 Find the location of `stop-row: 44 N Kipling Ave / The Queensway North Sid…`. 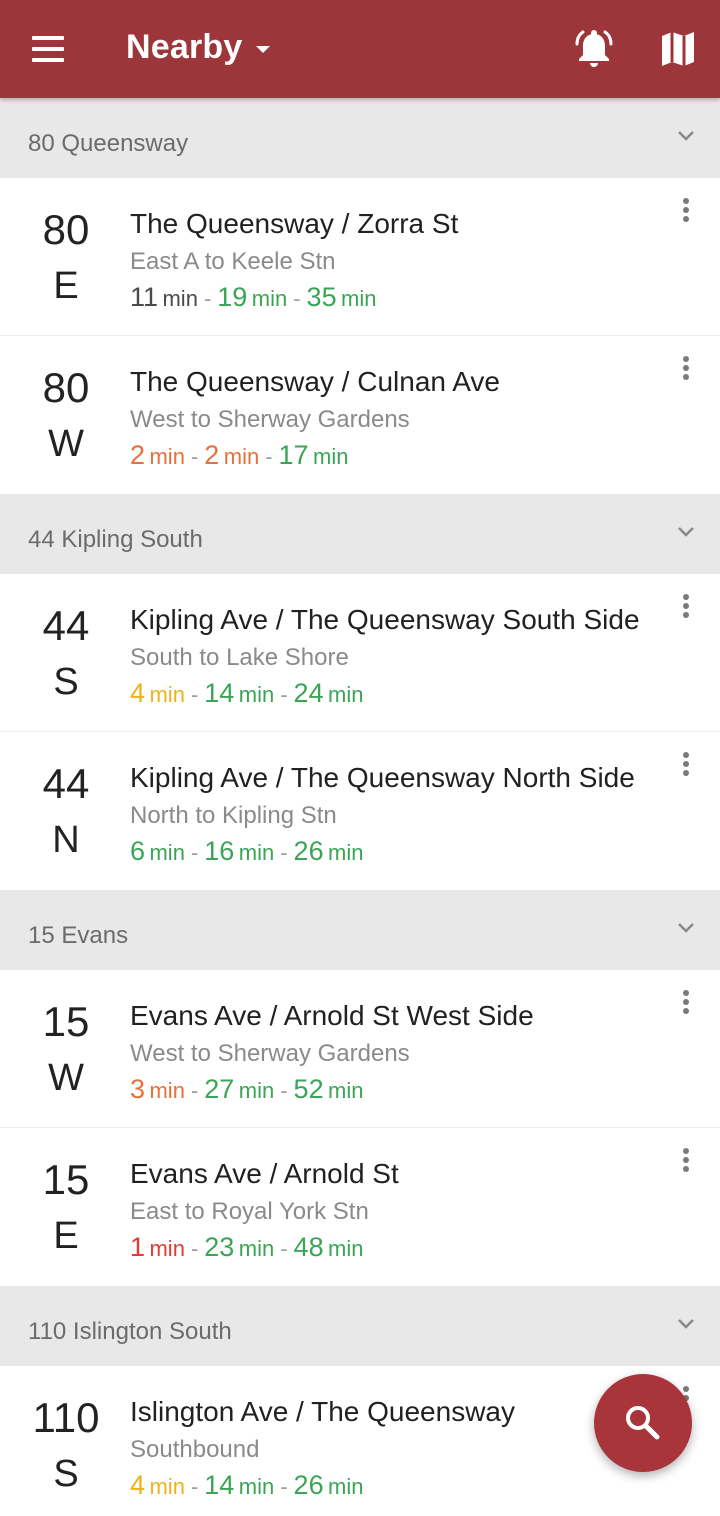

stop-row: 44 N Kipling Ave / The Queensway North Sid… is located at coordinates (360, 811).